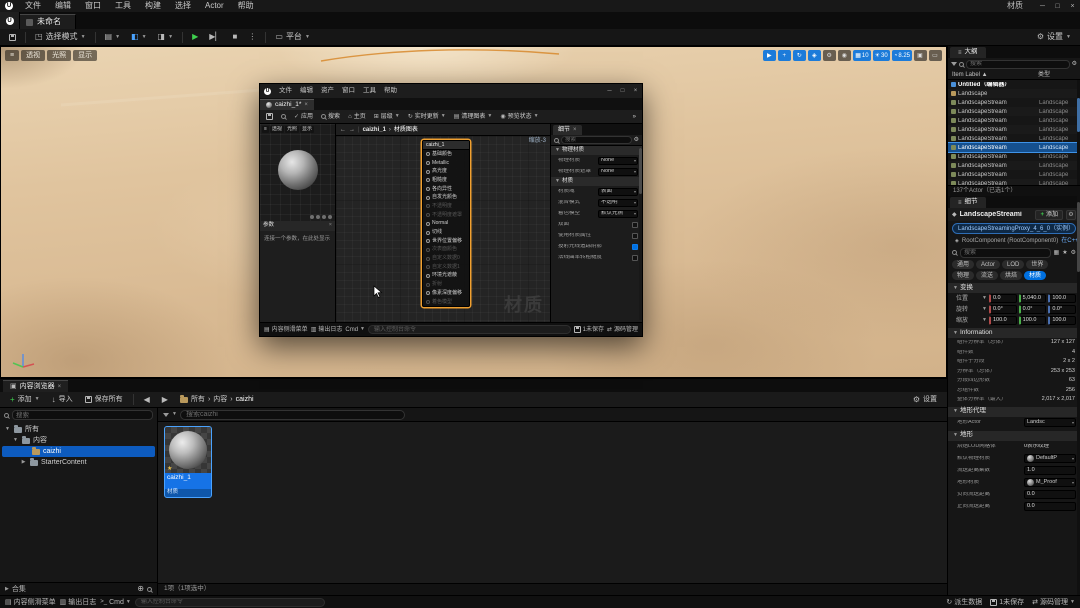 The width and height of the screenshot is (1080, 608). What do you see at coordinates (446, 171) in the screenshot?
I see `node-pin-row: 高光度` at bounding box center [446, 171].